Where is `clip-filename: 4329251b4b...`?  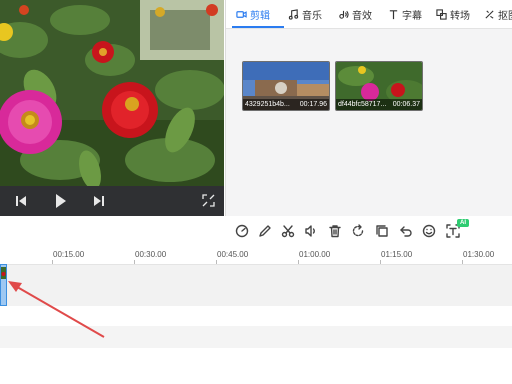 clip-filename: 4329251b4b... is located at coordinates (267, 104).